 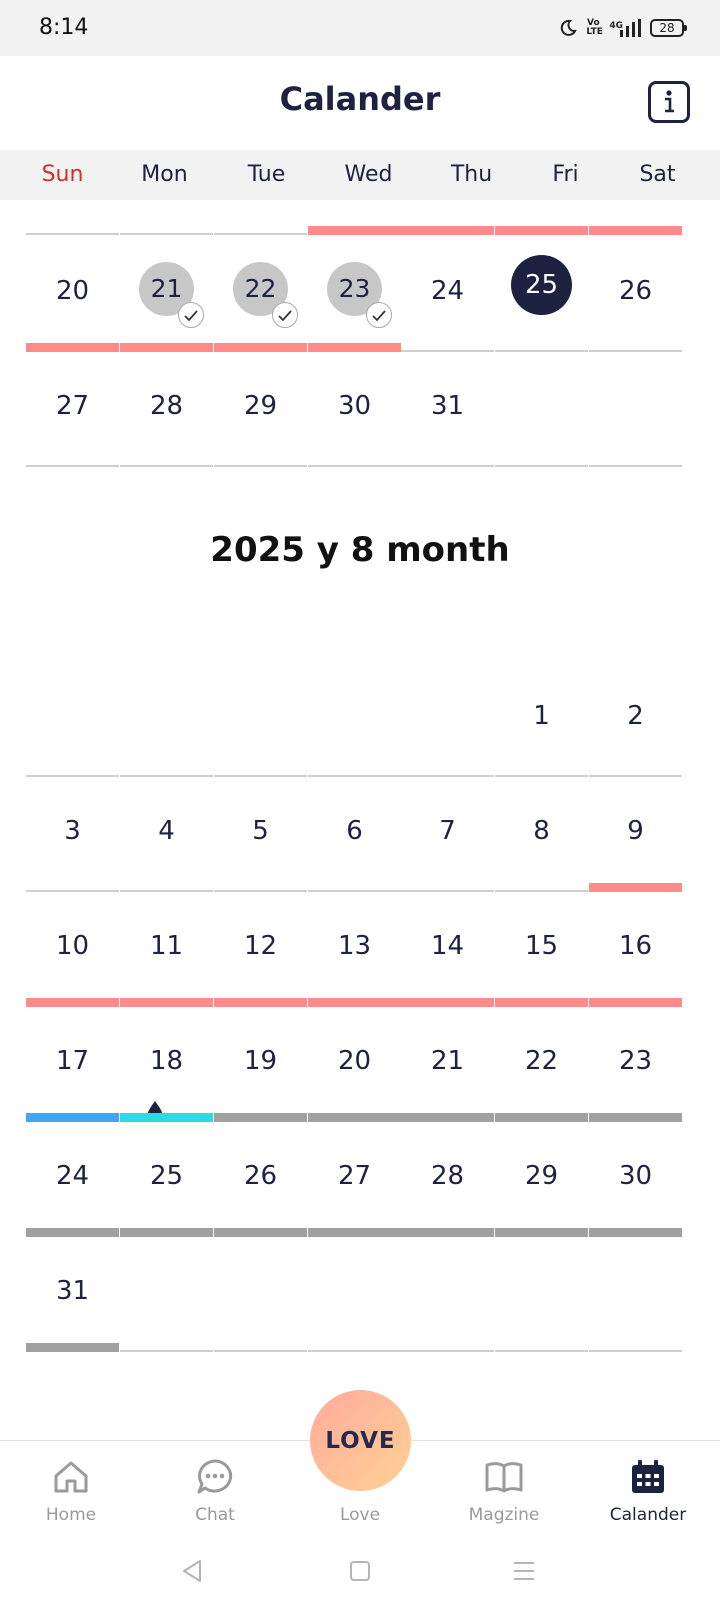 What do you see at coordinates (379, 315) in the screenshot?
I see `check-icon` at bounding box center [379, 315].